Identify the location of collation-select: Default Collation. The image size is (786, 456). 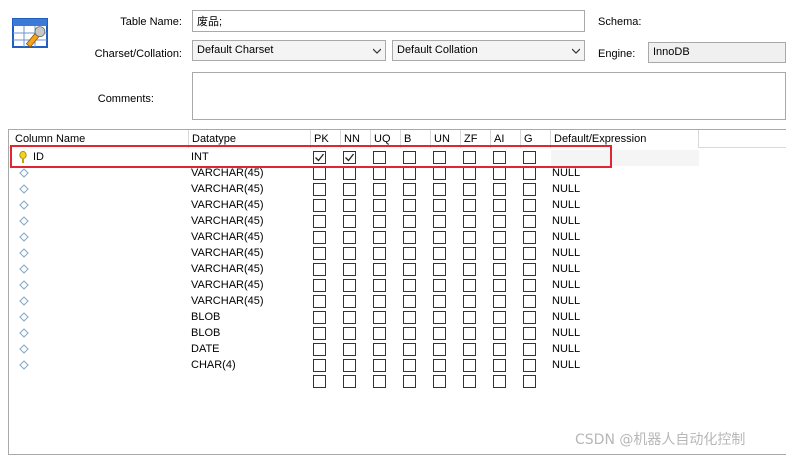
(488, 50).